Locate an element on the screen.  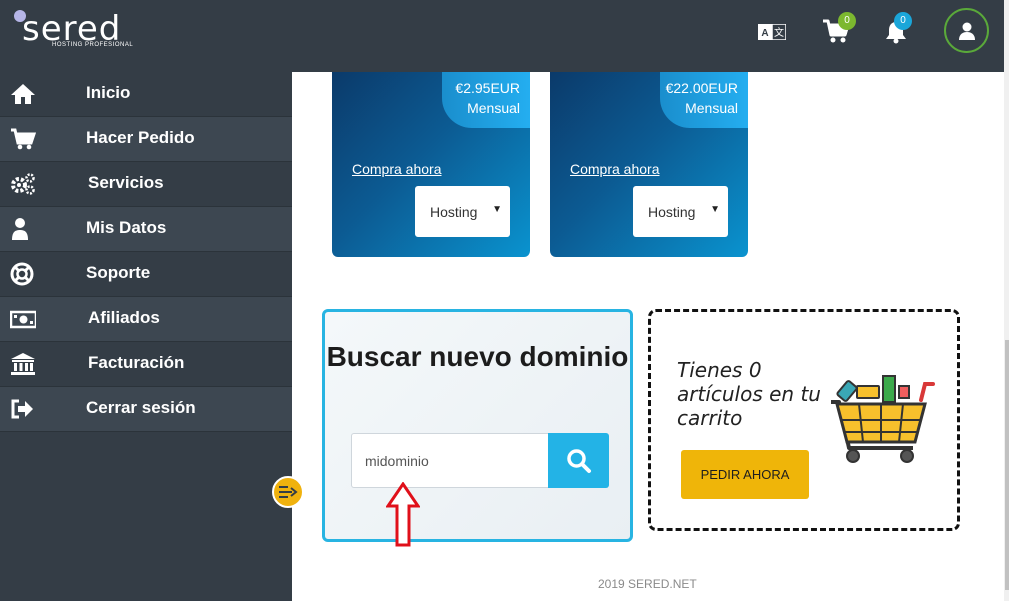
price-pill: €22.00EUR Mensual is located at coordinates (704, 100).